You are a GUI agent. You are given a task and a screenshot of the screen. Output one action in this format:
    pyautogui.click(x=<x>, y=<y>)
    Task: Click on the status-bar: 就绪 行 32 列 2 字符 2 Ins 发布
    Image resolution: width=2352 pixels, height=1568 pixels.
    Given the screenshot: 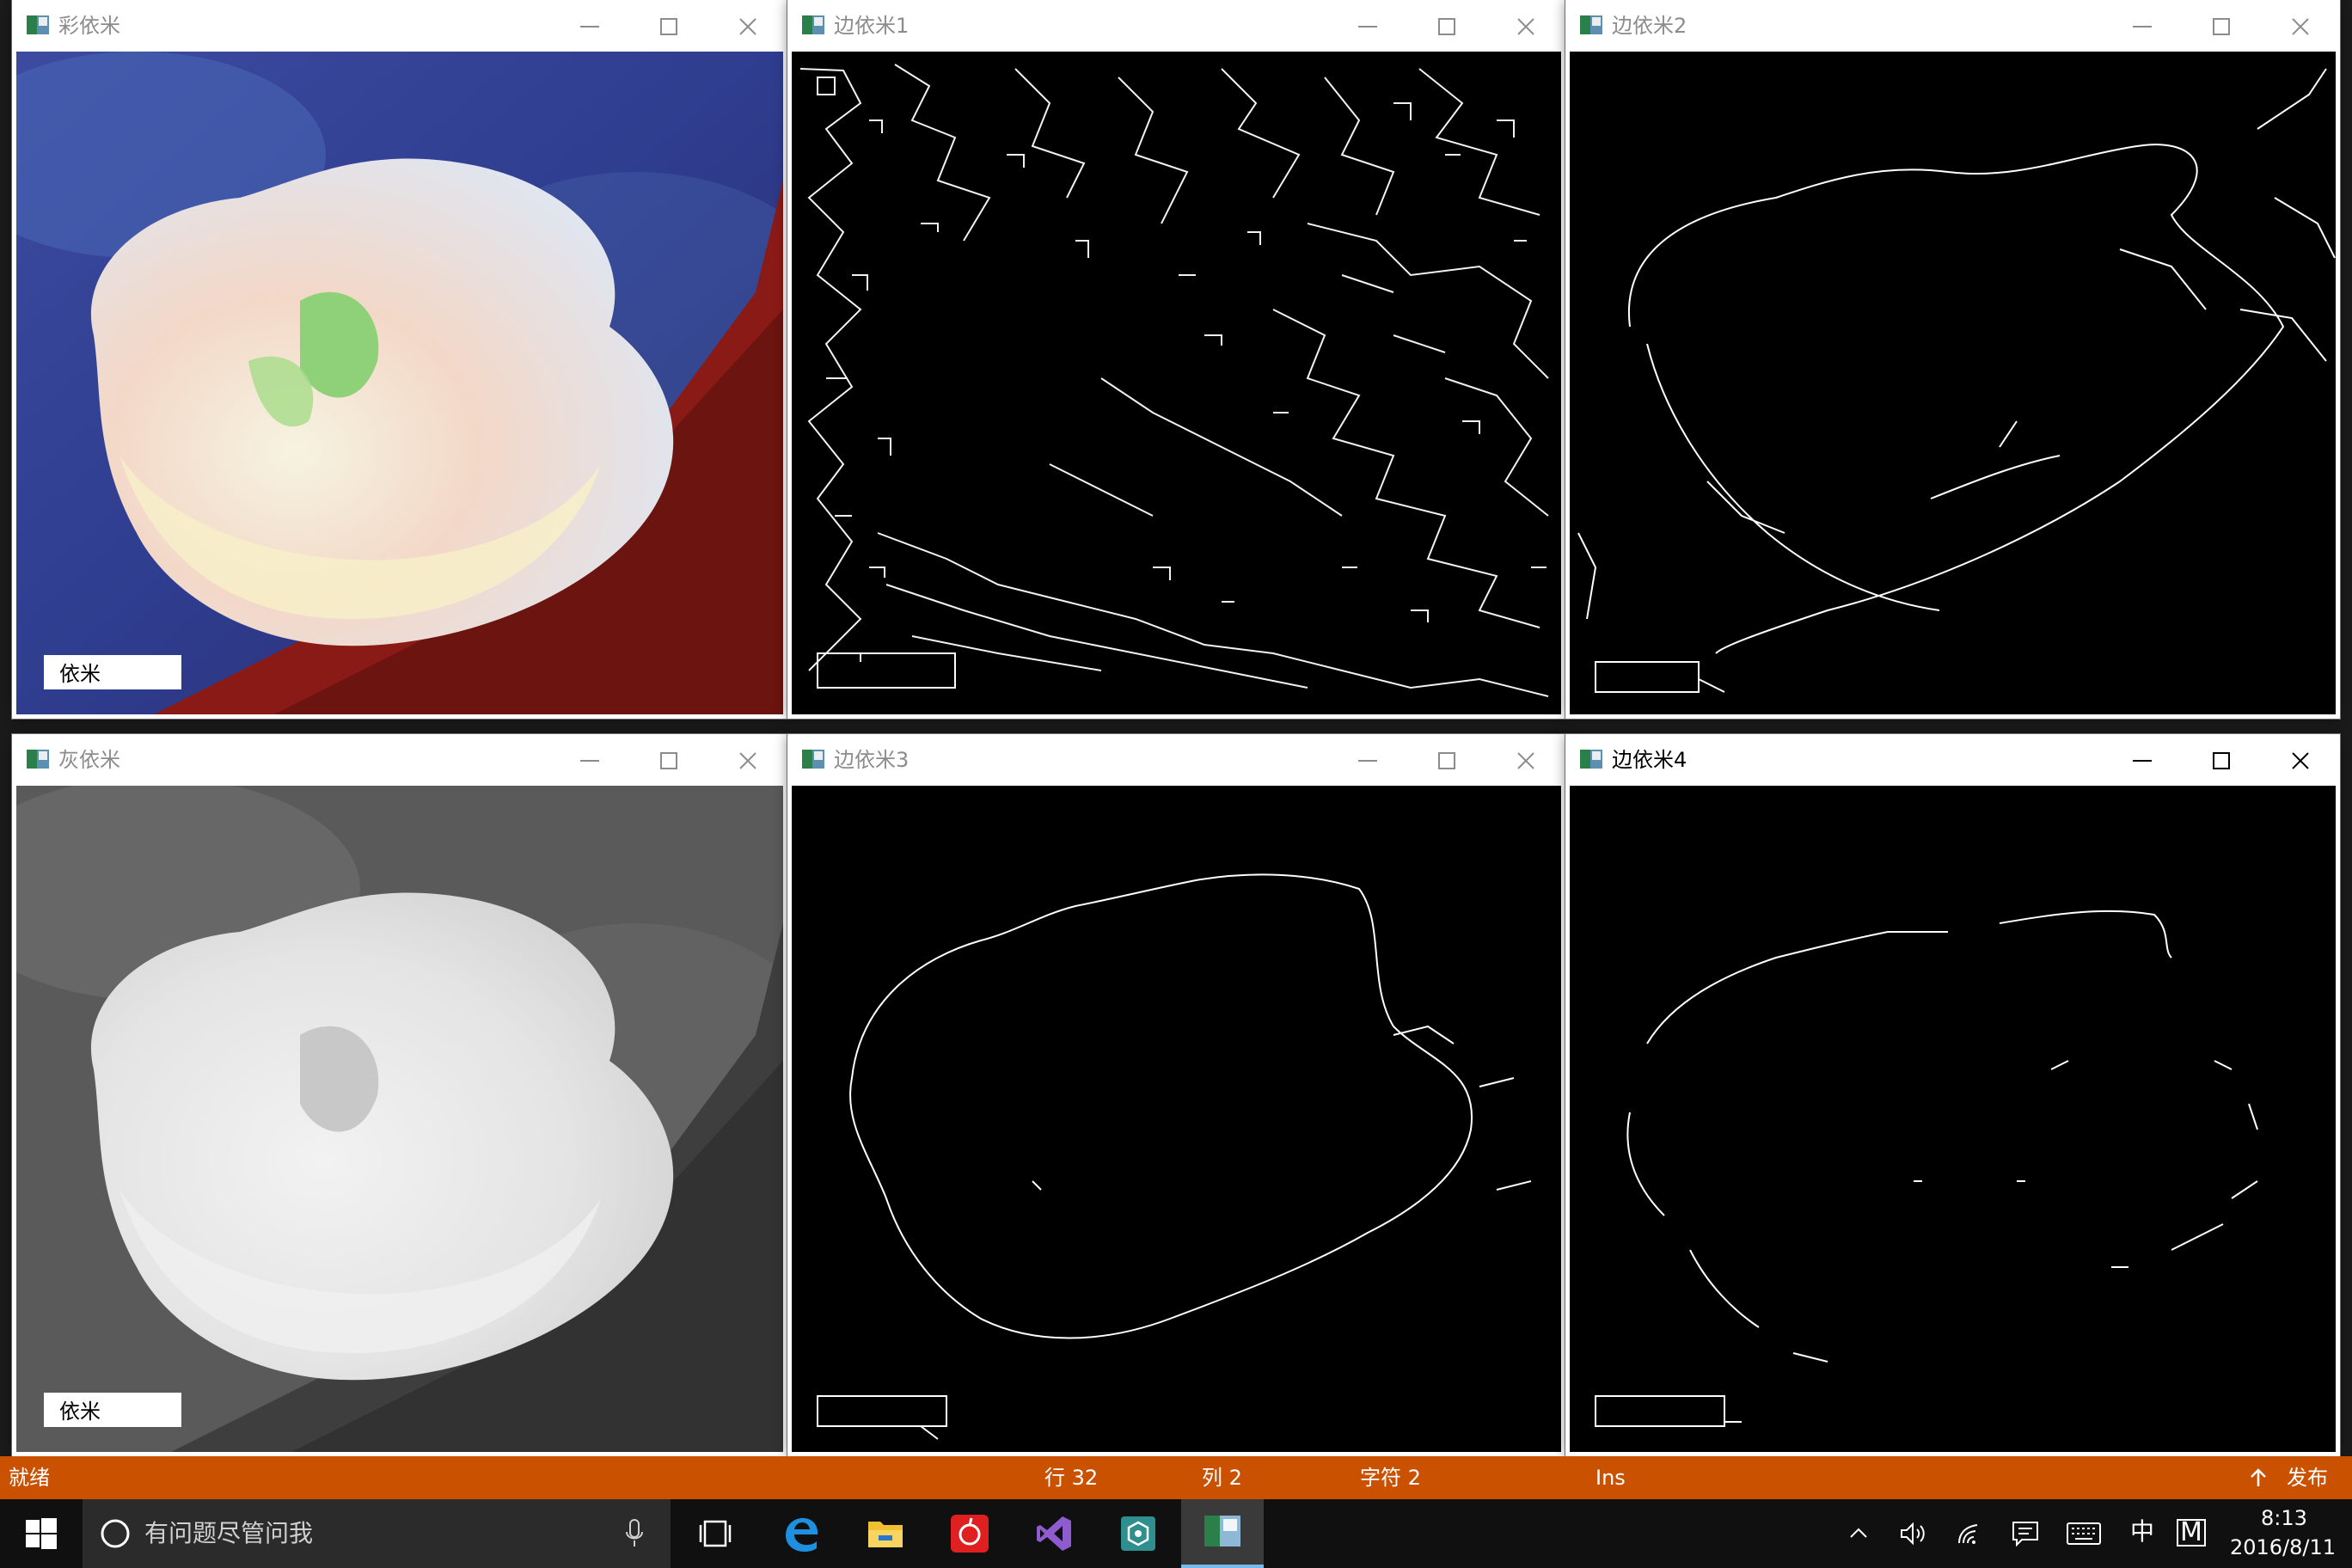 What is the action you would take?
    pyautogui.click(x=1176, y=1477)
    